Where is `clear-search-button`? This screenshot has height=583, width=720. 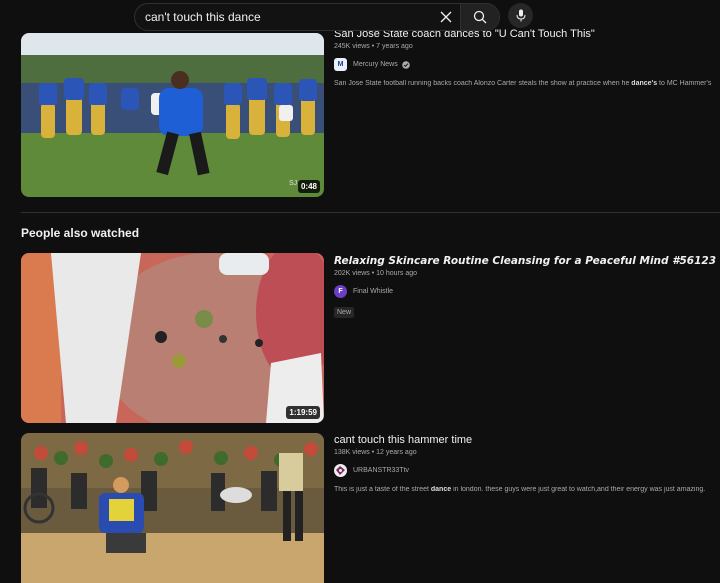
clear-search-button is located at coordinates (446, 17).